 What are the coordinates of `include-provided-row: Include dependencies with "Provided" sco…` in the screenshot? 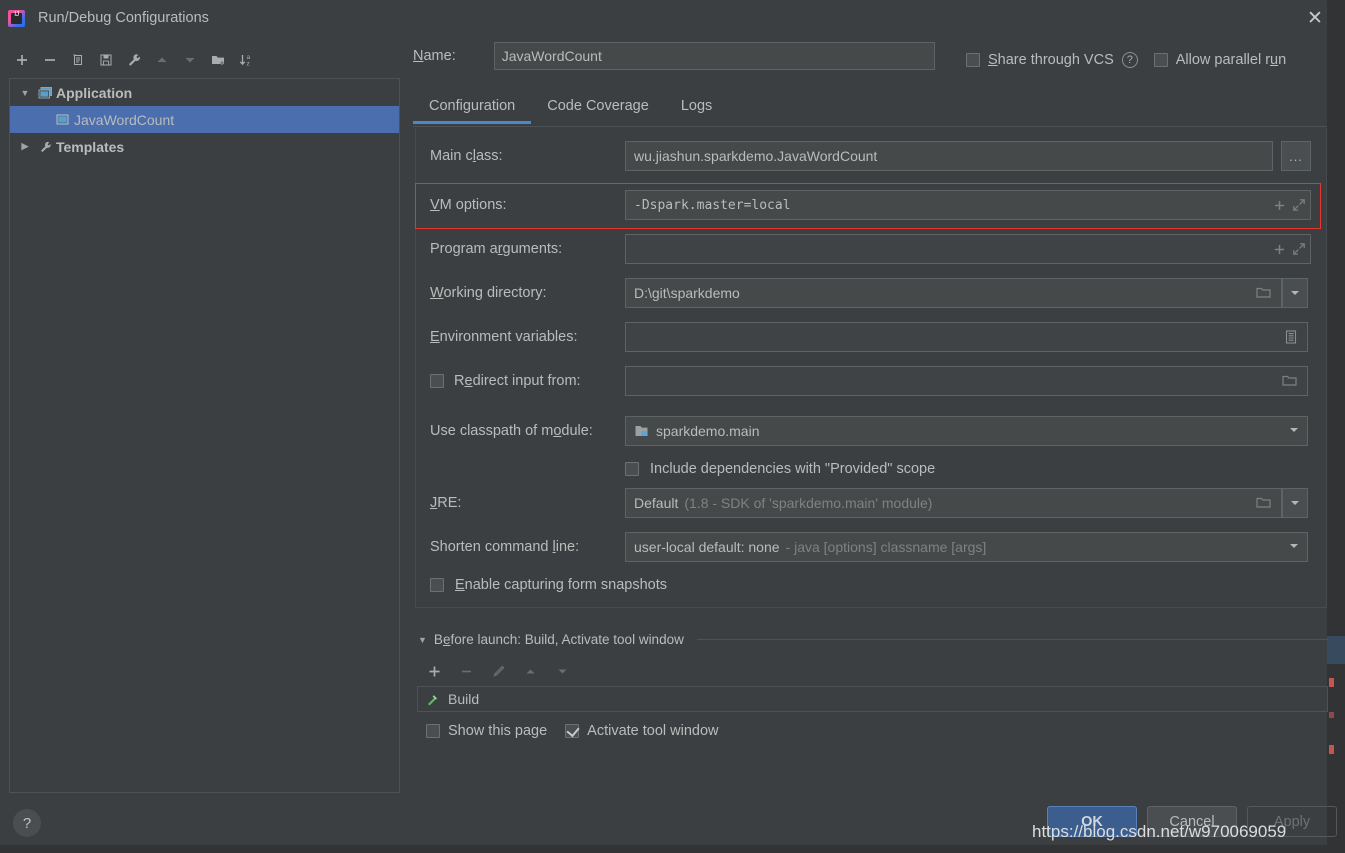 It's located at (780, 469).